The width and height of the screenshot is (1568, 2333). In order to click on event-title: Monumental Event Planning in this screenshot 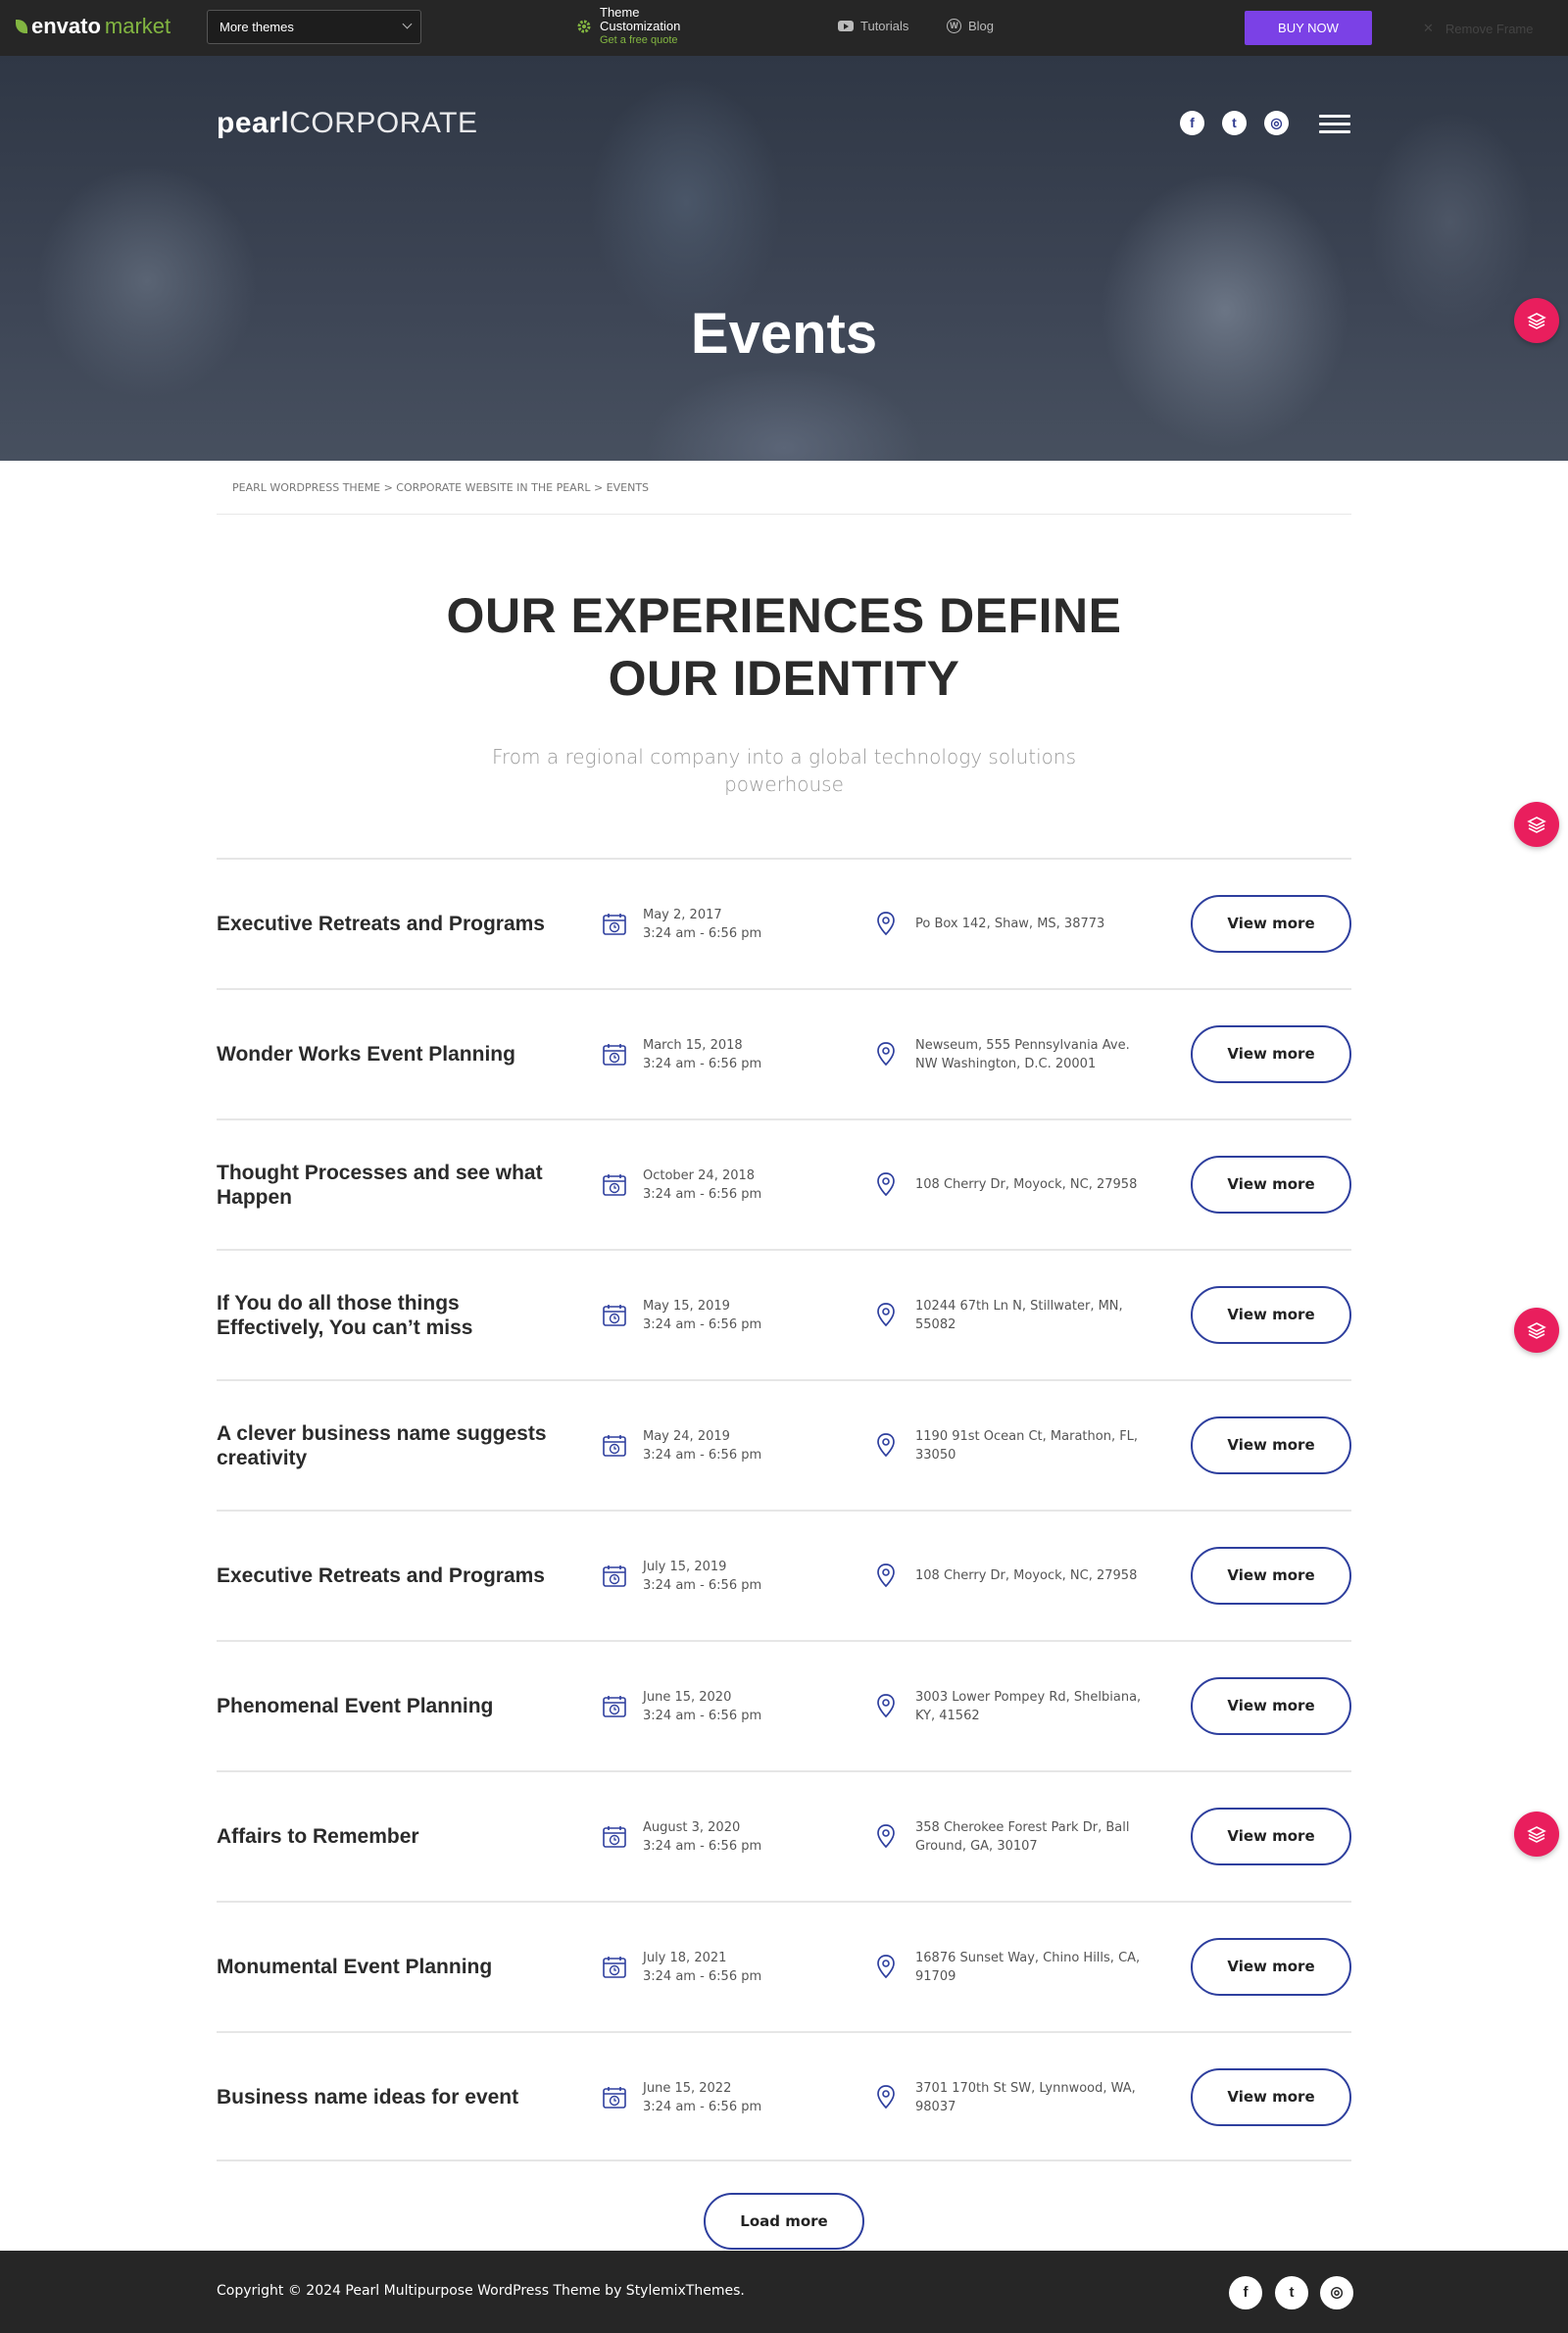, I will do `click(393, 1967)`.